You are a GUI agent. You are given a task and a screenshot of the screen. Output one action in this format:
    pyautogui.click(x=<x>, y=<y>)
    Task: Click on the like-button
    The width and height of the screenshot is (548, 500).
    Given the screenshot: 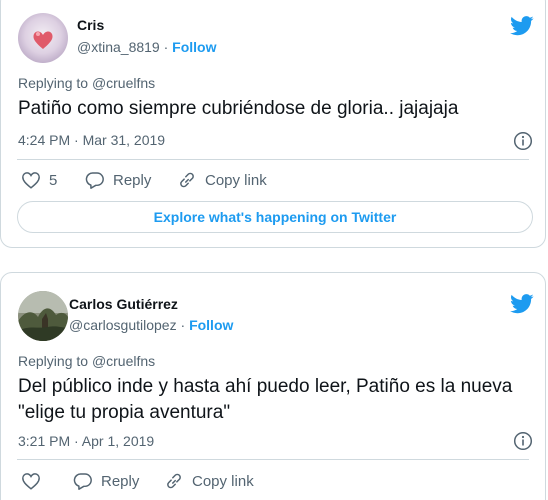 What is the action you would take?
    pyautogui.click(x=35, y=481)
    